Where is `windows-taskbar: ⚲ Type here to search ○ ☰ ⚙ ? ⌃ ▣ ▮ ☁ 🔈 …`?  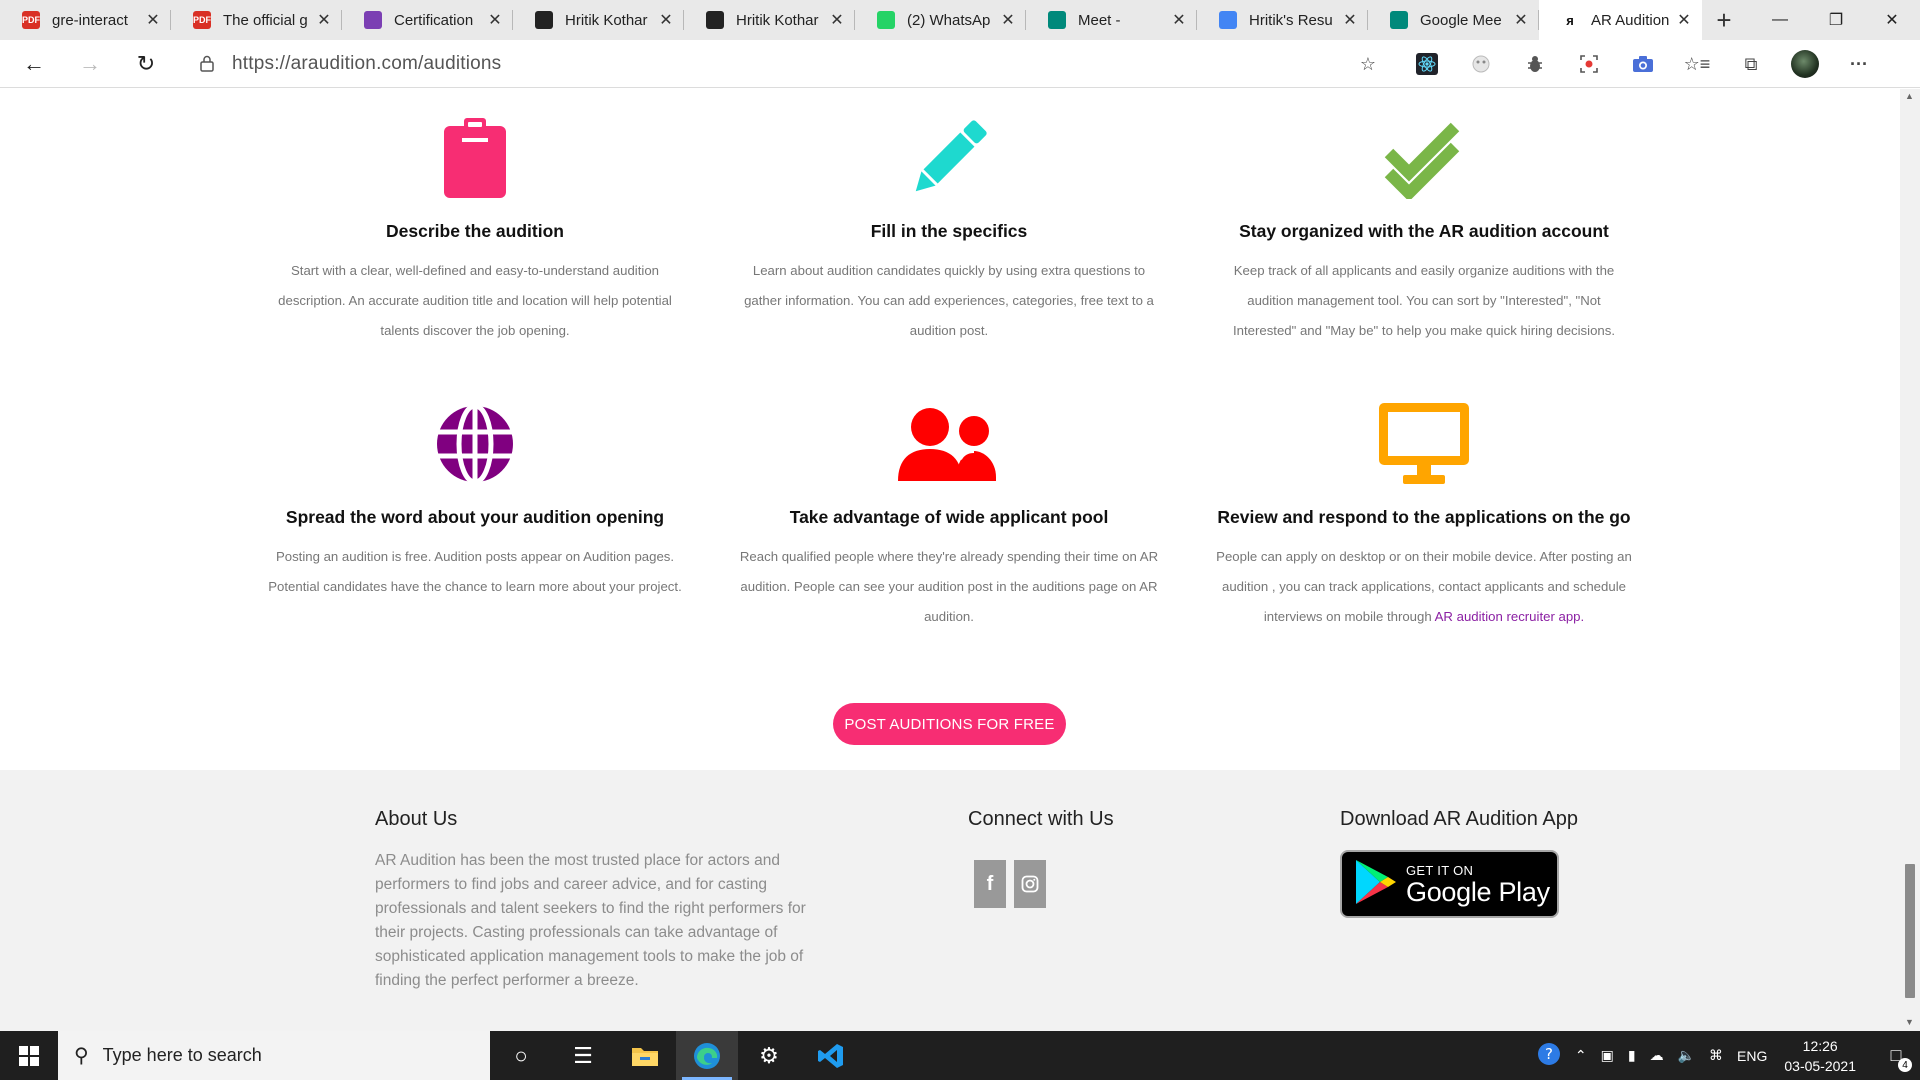 windows-taskbar: ⚲ Type here to search ○ ☰ ⚙ ? ⌃ ▣ ▮ ☁ 🔈 … is located at coordinates (960, 1055).